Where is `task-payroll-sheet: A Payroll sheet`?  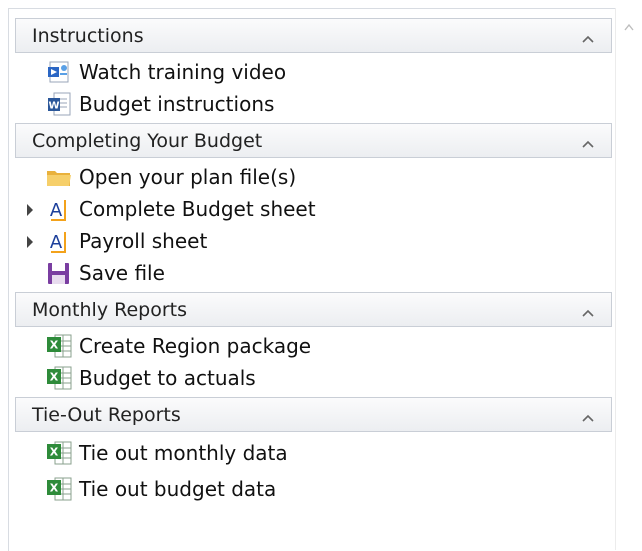 task-payroll-sheet: A Payroll sheet is located at coordinates (313, 241).